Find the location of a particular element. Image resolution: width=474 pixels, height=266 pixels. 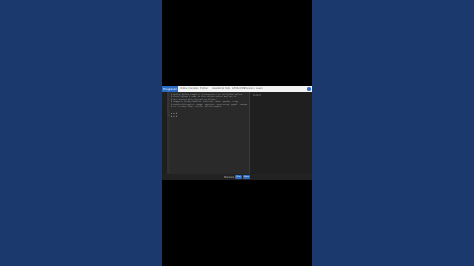

avatar is located at coordinates (309, 89).